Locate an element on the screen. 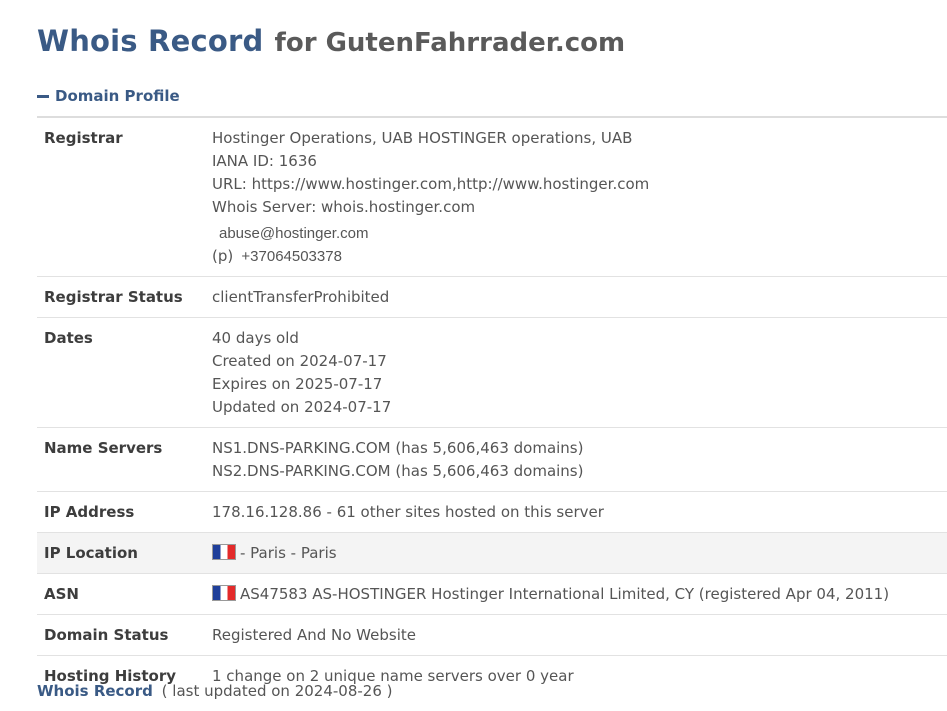 This screenshot has width=947, height=711. phone-prefix: (p) is located at coordinates (223, 256).